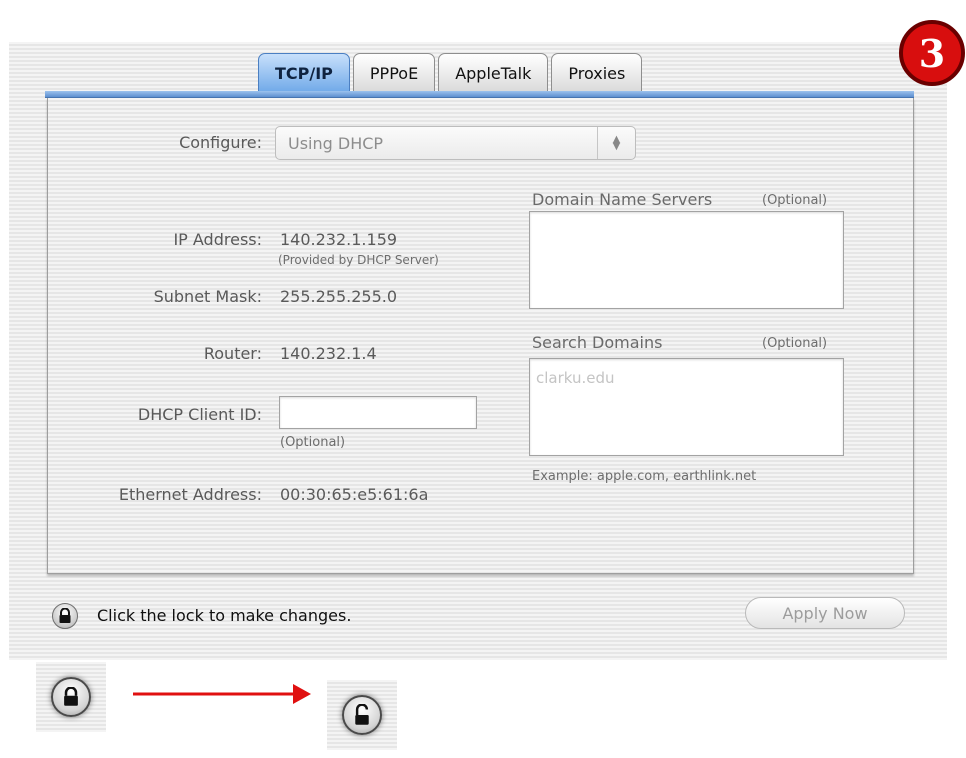 This screenshot has height=758, width=966. Describe the element at coordinates (199, 414) in the screenshot. I see `dhcp-client-id-label: DHCP Client ID:` at that location.